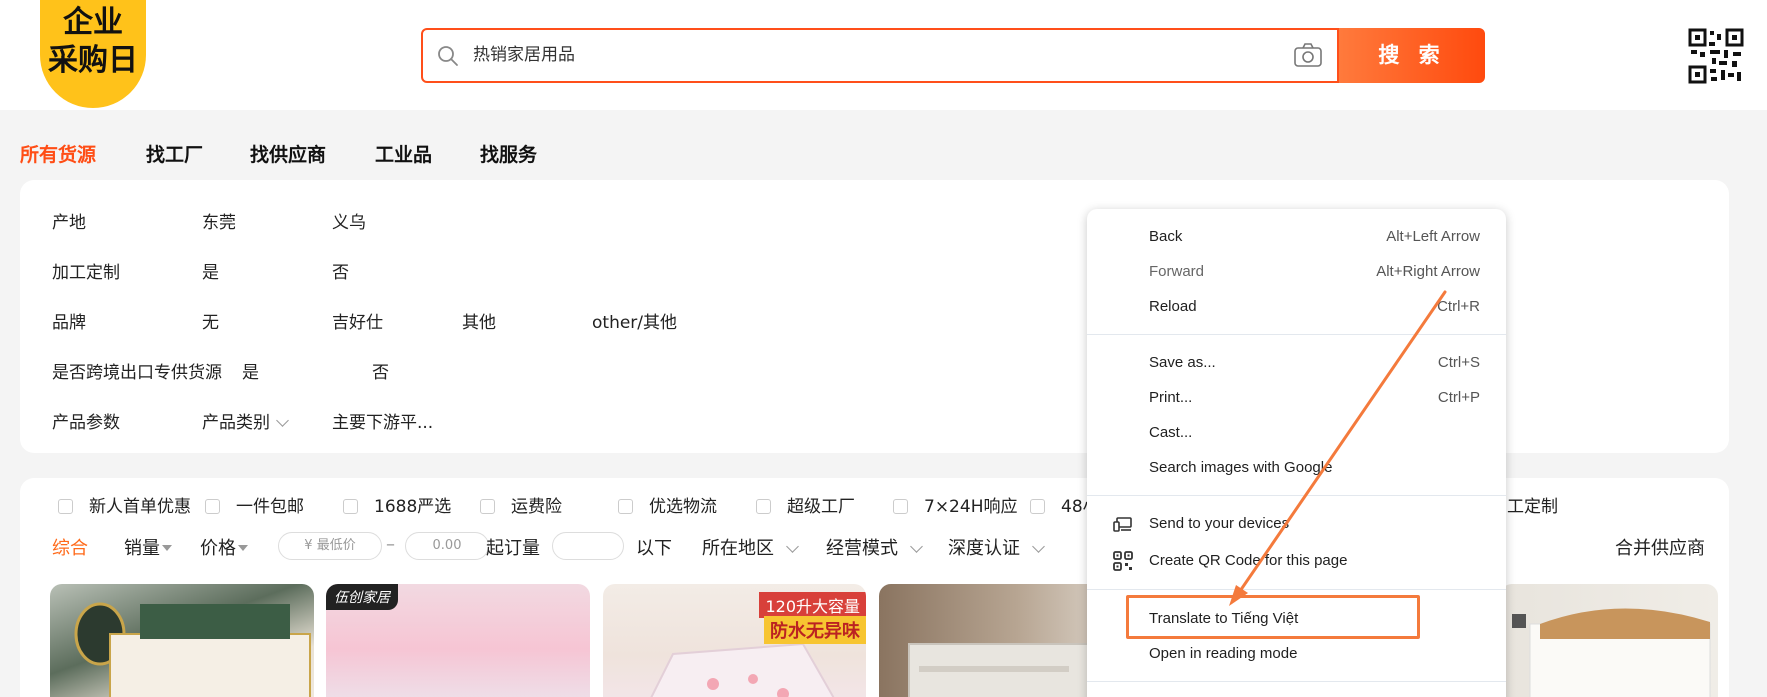  Describe the element at coordinates (1219, 523) in the screenshot. I see `menu-item-label: Send to your devices` at that location.